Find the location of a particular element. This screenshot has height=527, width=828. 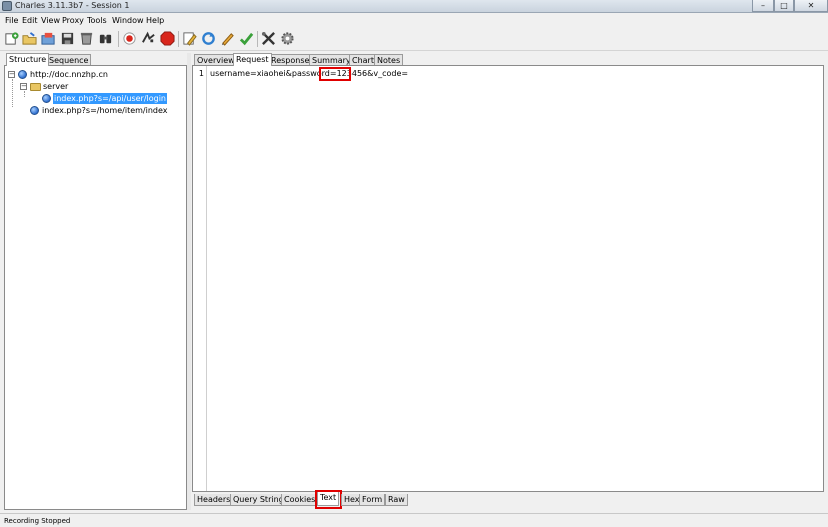

subtab-query-string: Query String is located at coordinates (258, 500).